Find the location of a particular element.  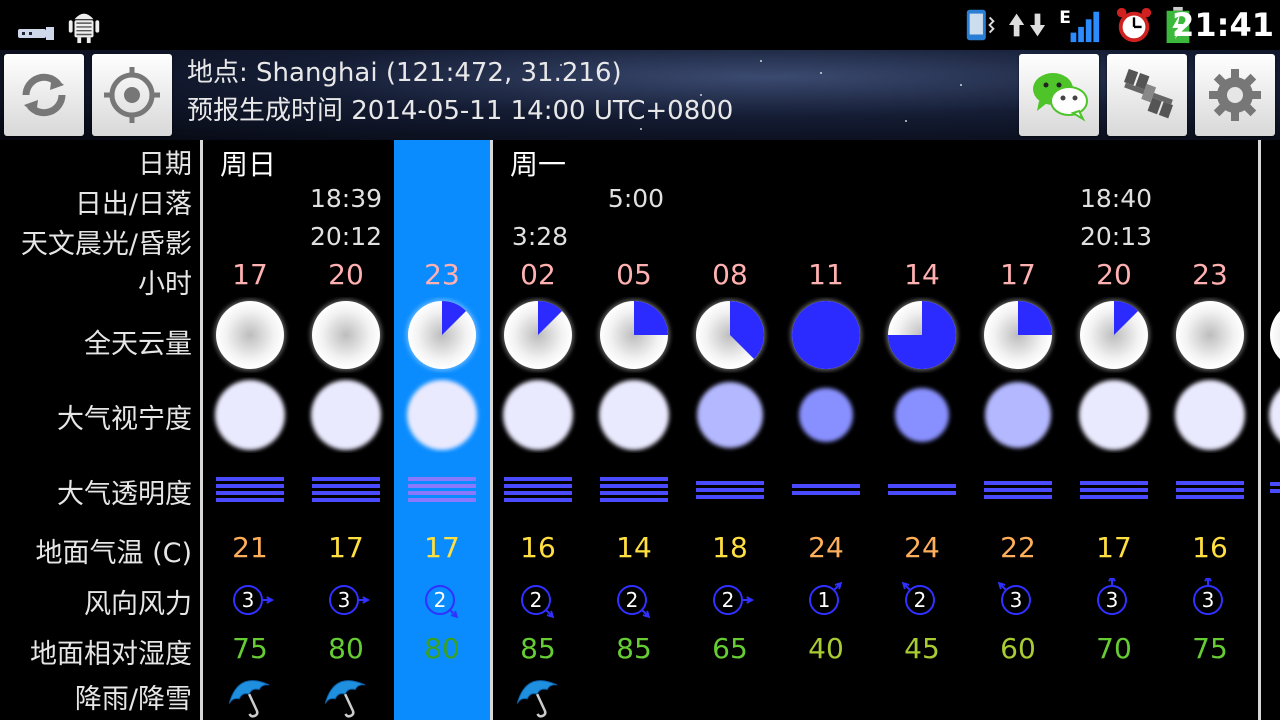

sunday-twilight-end: 20:12 is located at coordinates (346, 236).